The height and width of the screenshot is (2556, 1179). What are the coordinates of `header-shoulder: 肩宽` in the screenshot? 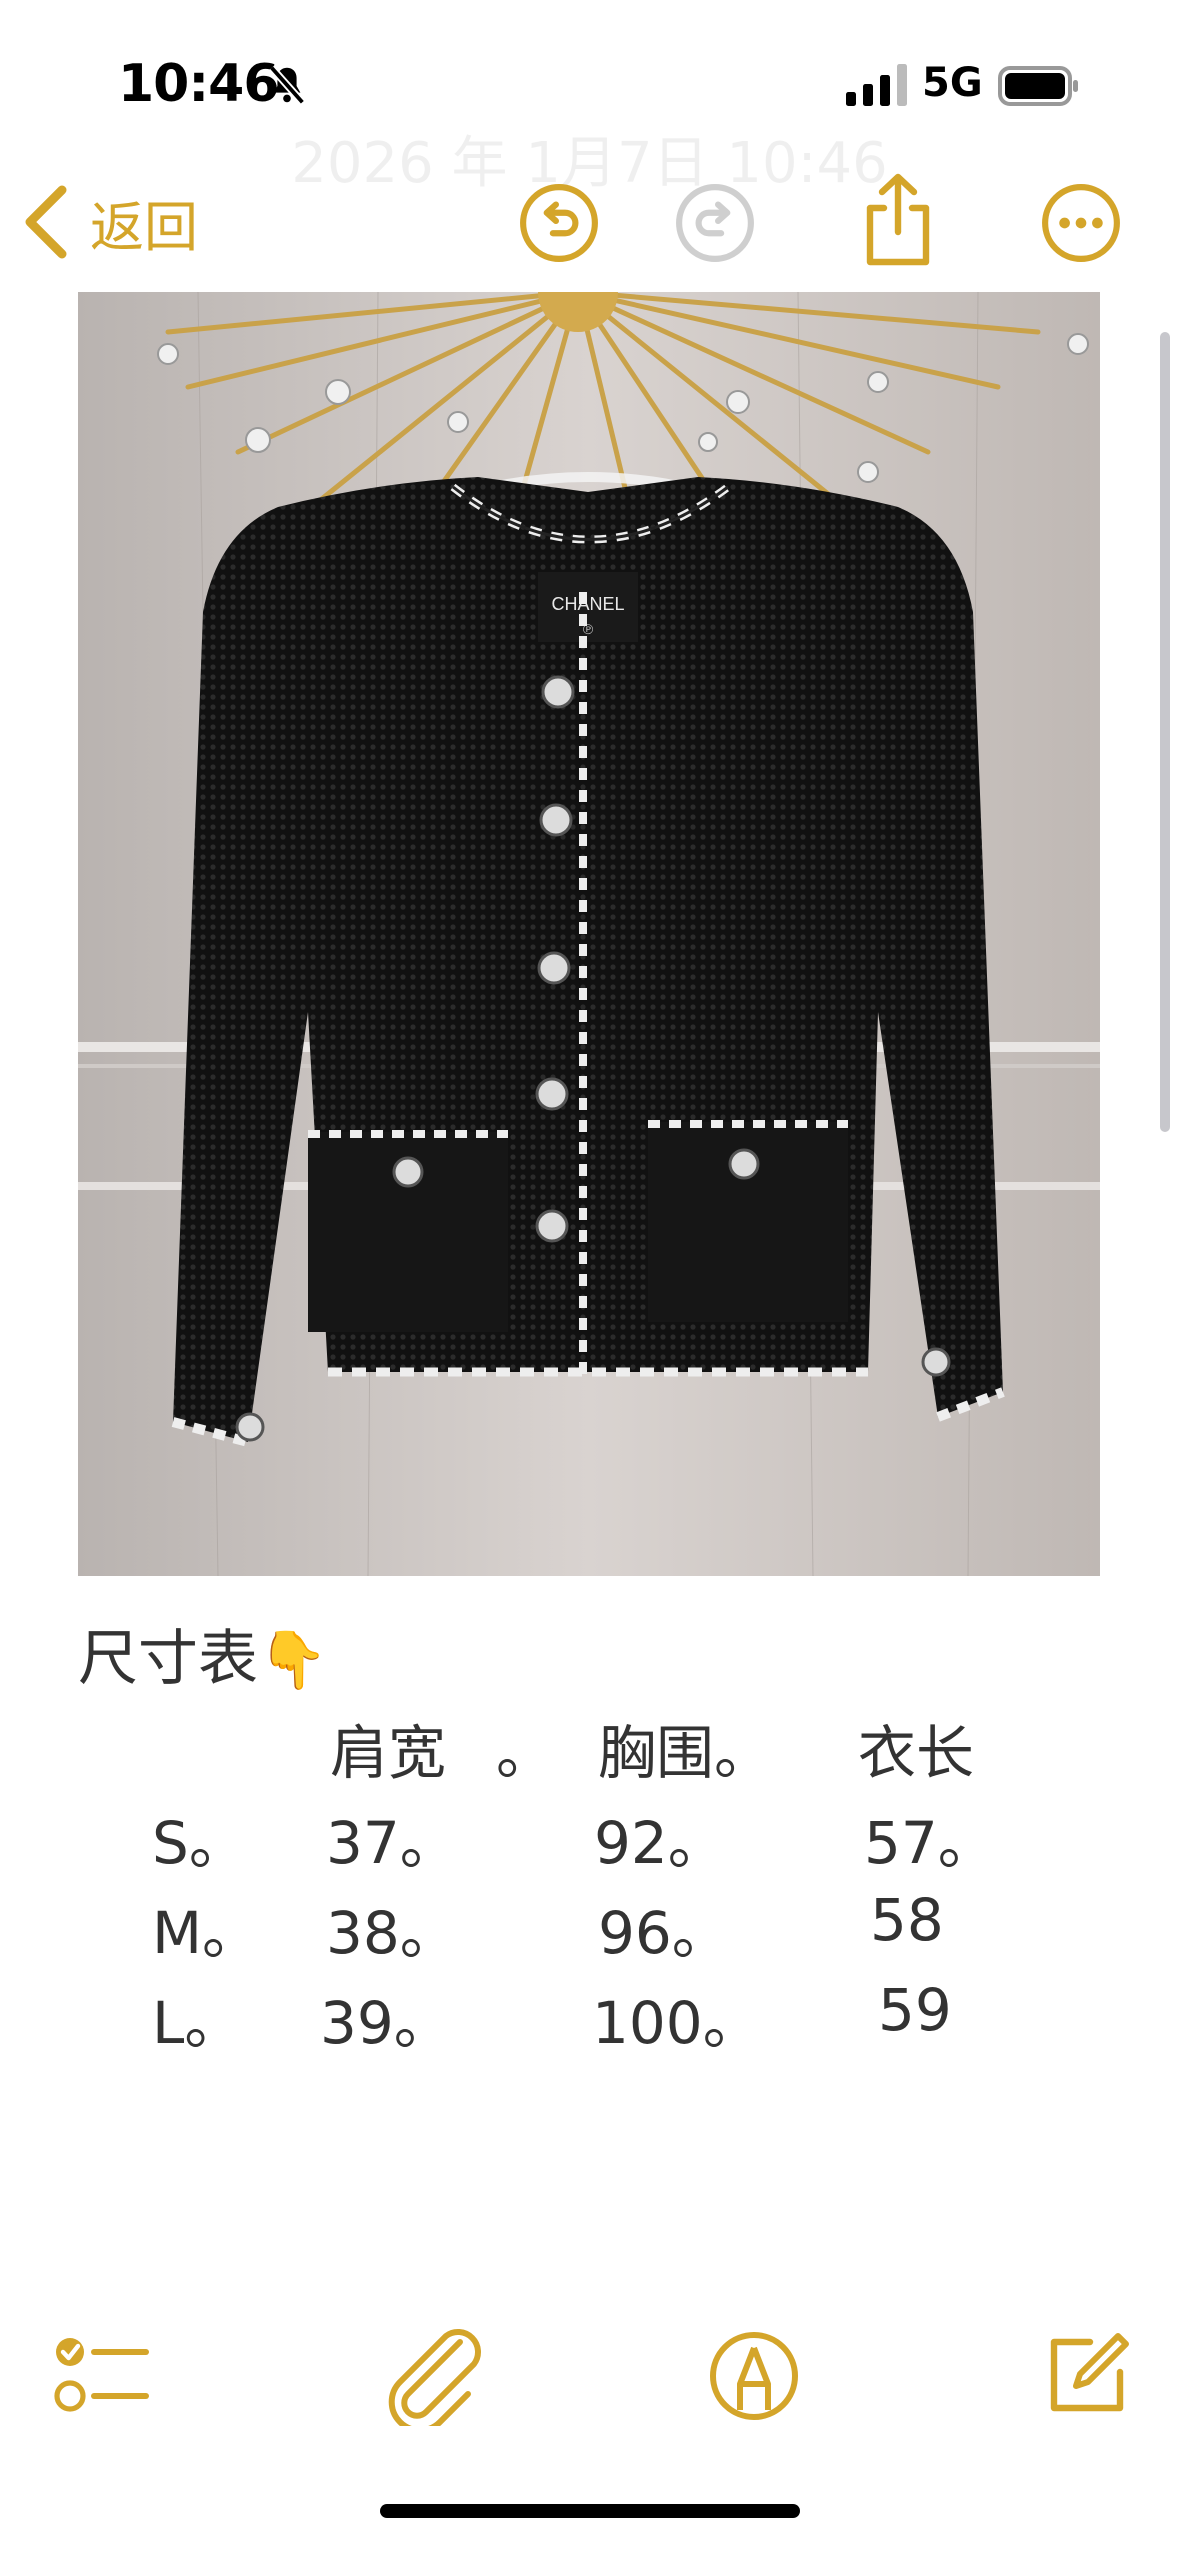 It's located at (388, 1753).